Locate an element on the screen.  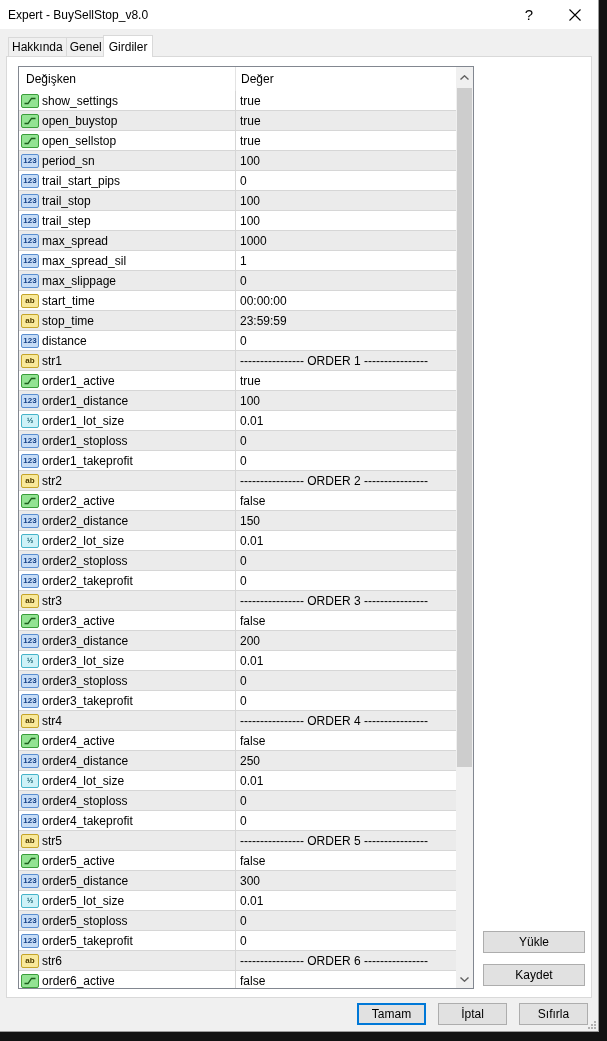
table-row: 123 order3_takeprofit 0 is located at coordinates (237, 701).